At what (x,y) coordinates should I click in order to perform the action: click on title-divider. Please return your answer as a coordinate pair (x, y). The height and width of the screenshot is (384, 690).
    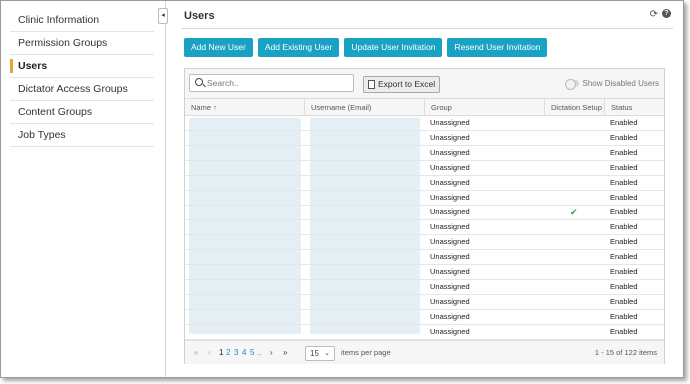
    Looking at the image, I should click on (427, 28).